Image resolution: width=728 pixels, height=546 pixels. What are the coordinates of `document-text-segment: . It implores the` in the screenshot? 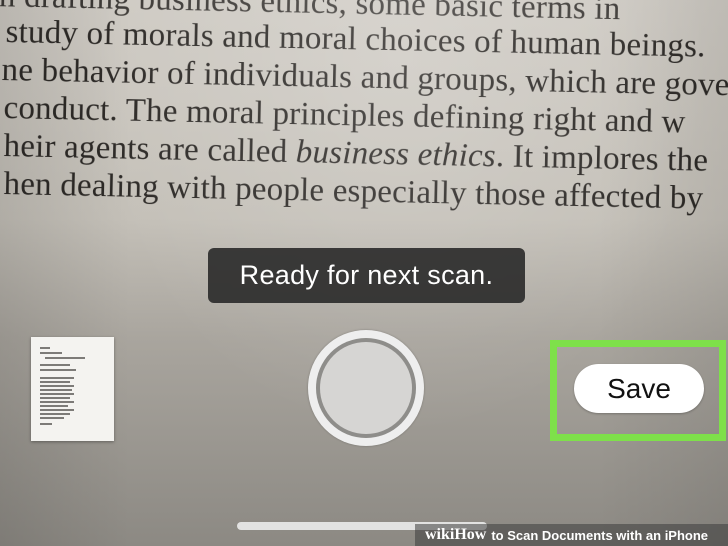 It's located at (602, 158).